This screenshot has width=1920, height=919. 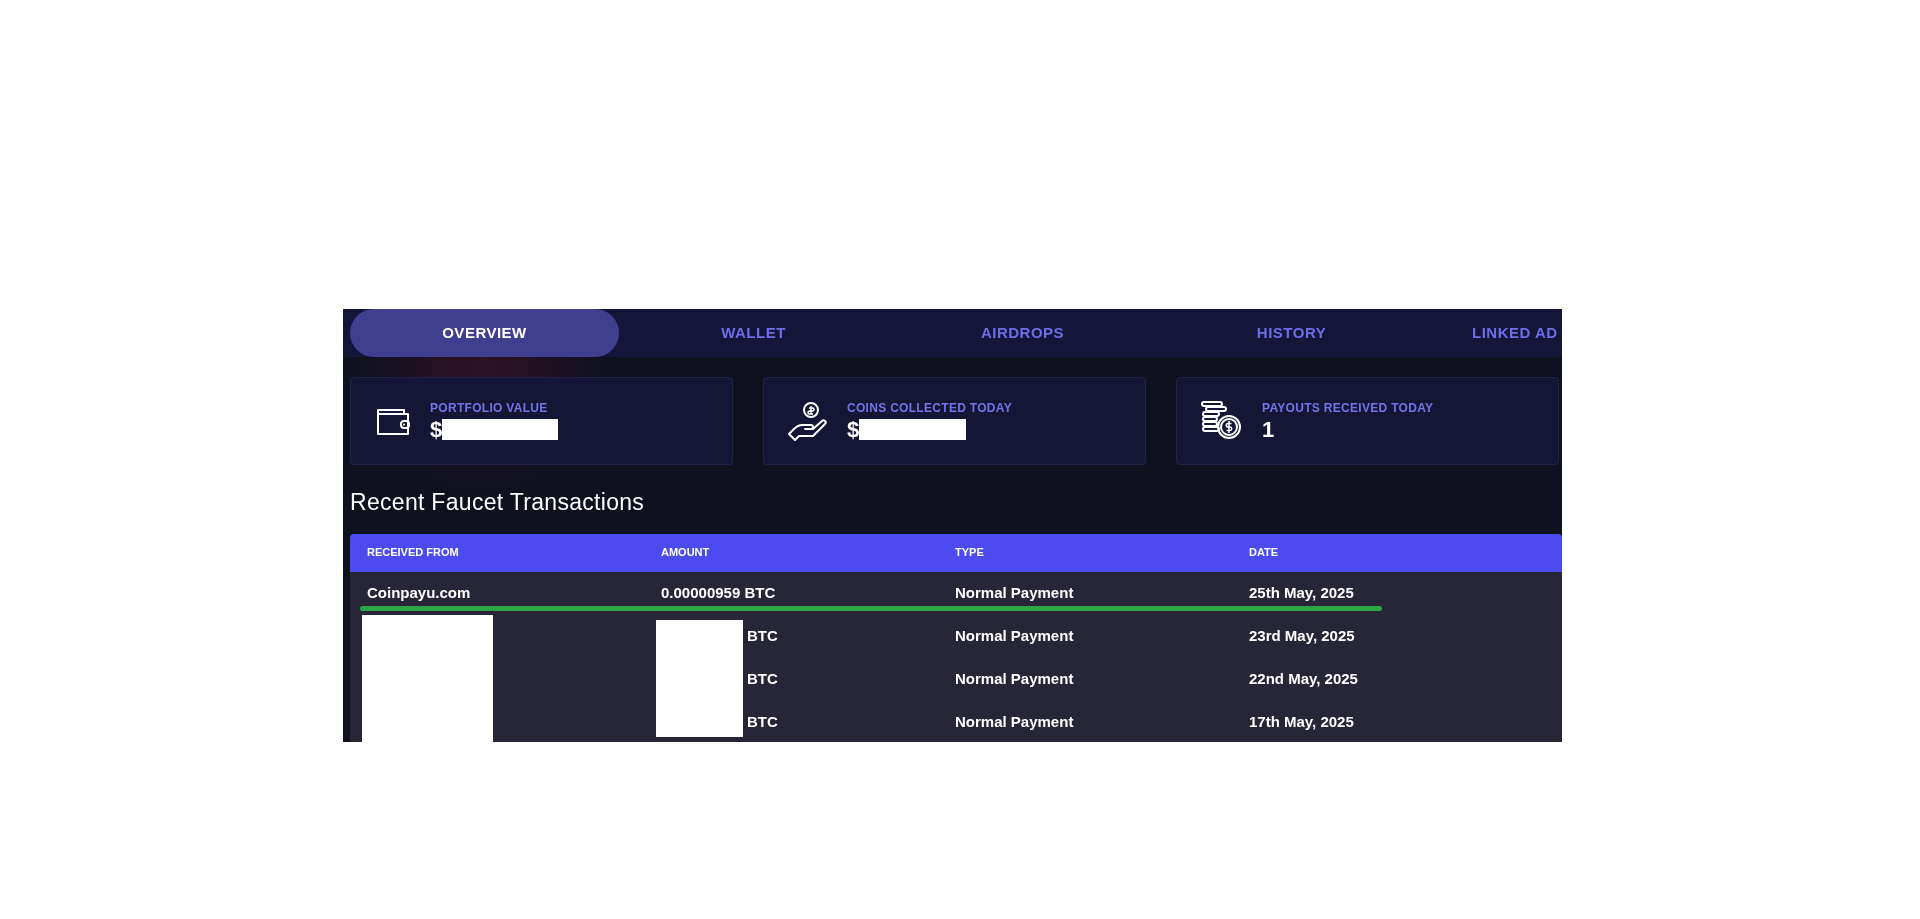 I want to click on nav-tab: LINKED AD, so click(x=1494, y=333).